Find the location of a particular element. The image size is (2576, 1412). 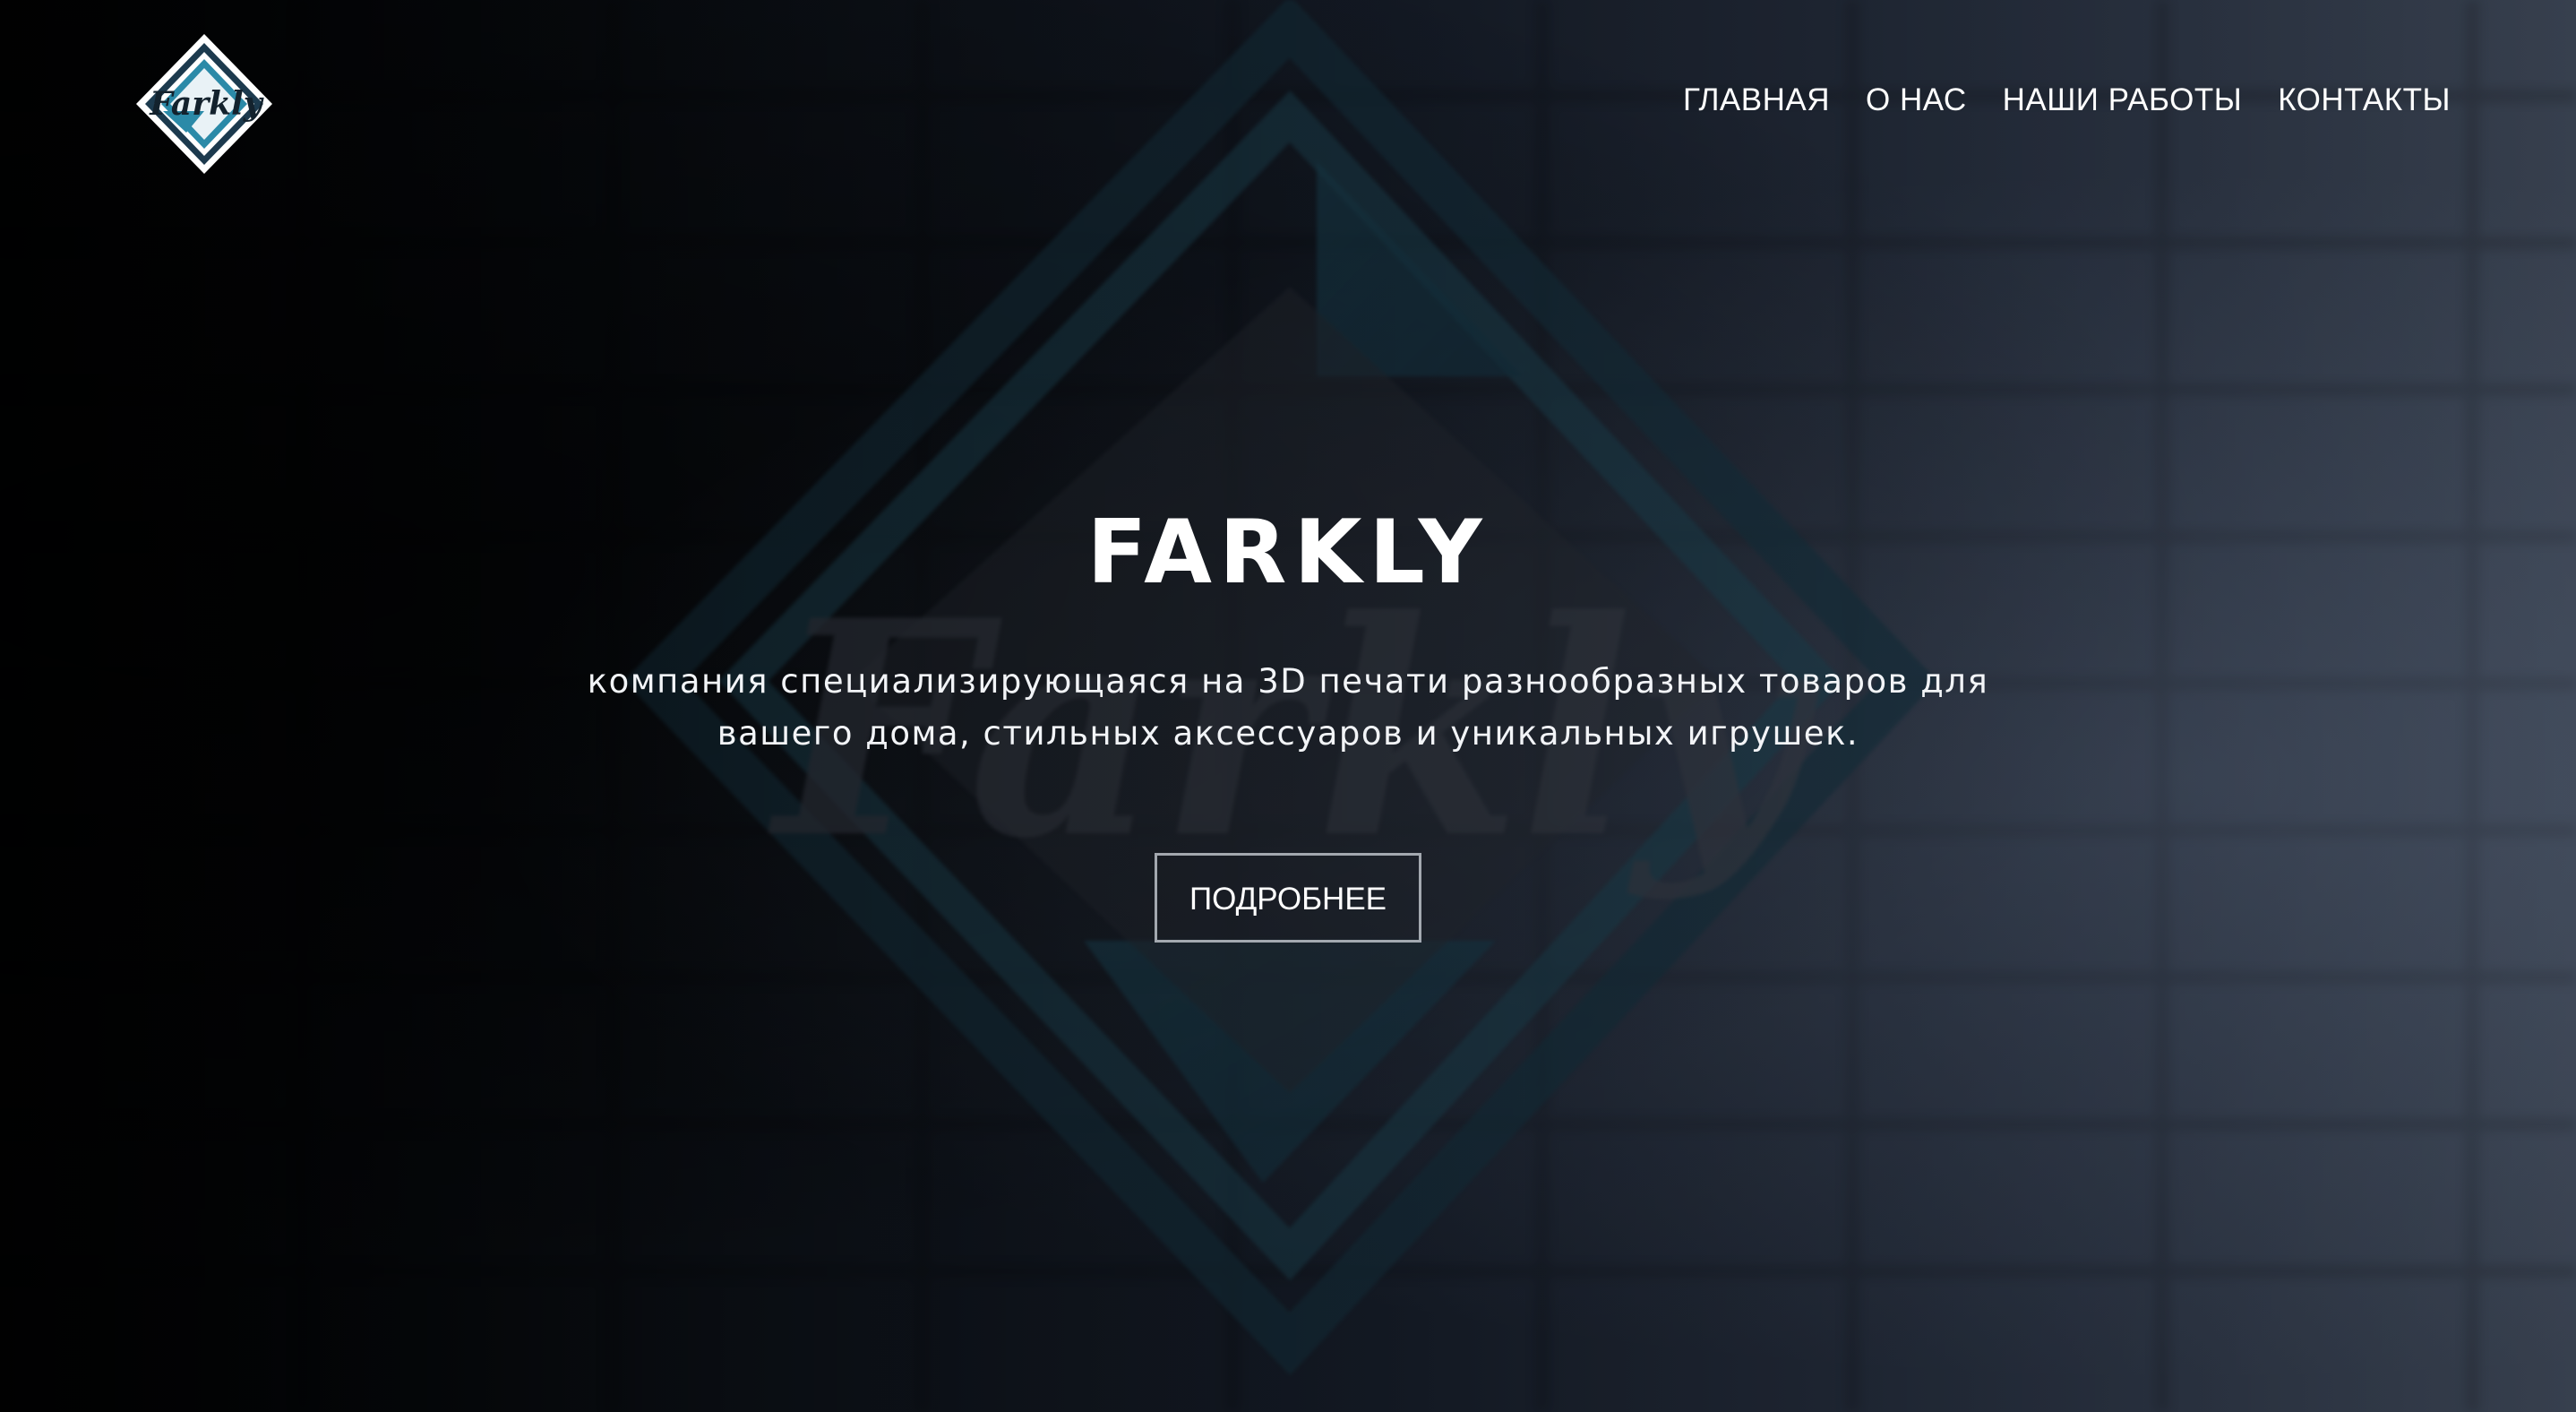

more-button: ПОДРОБНЕЕ is located at coordinates (1288, 898).